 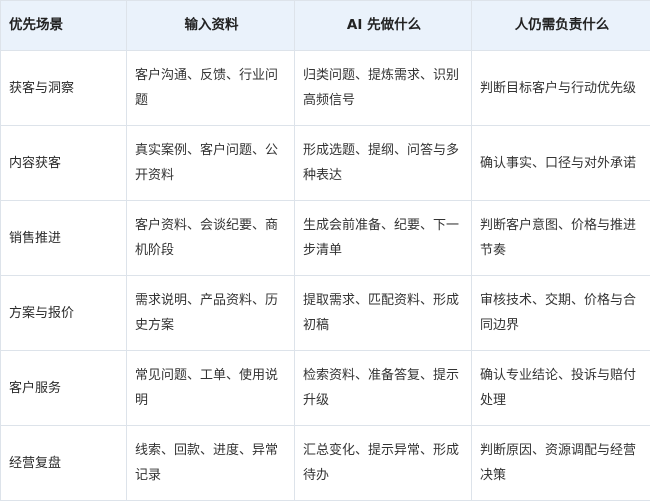 I want to click on input-cell: 客户资料、会谈纪要、商机阶段, so click(x=211, y=238).